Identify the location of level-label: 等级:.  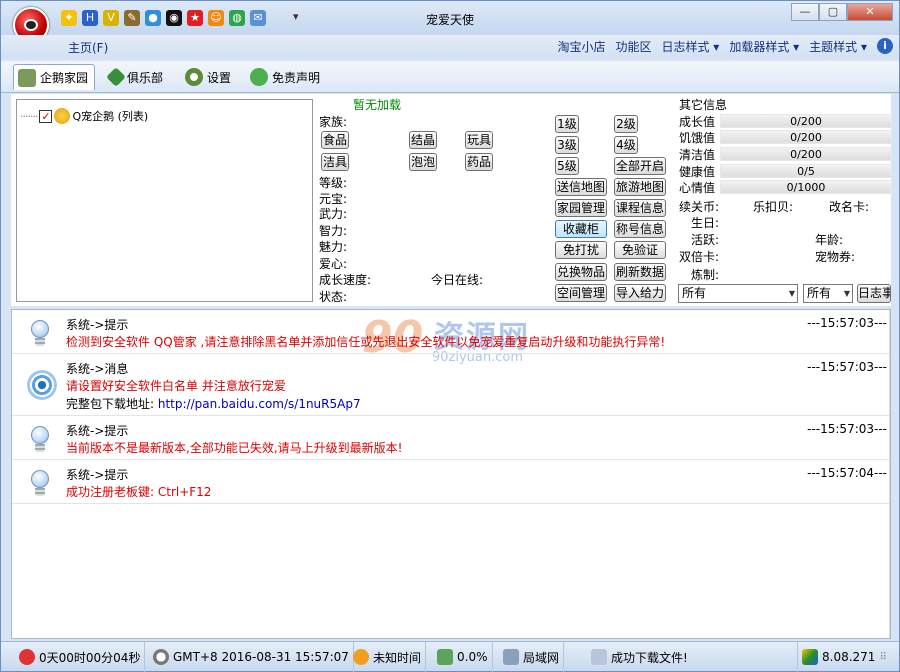
(333, 183).